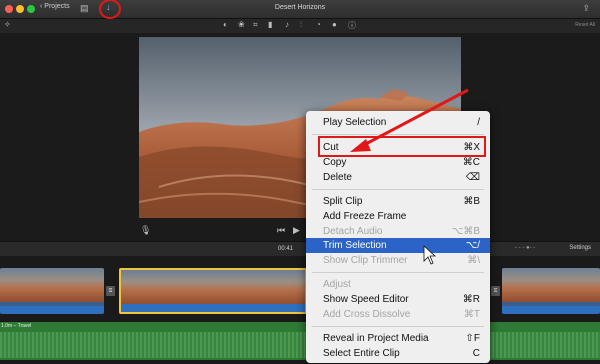  What do you see at coordinates (430, 255) in the screenshot?
I see `mouse-cursor-icon` at bounding box center [430, 255].